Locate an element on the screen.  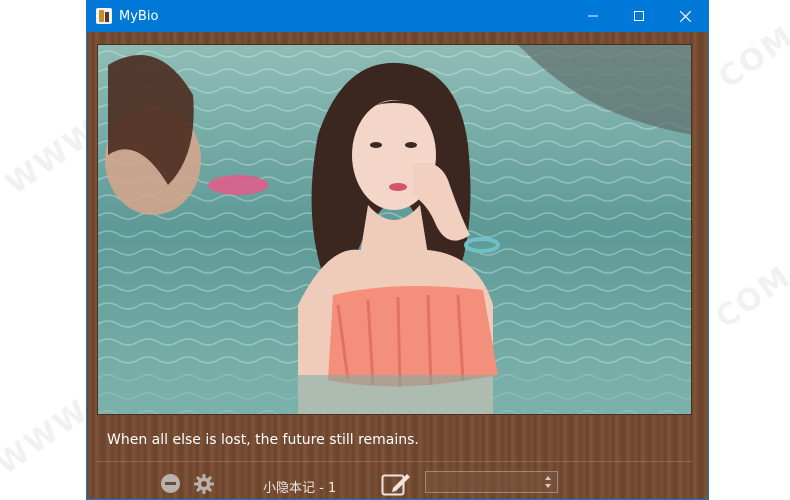
maximize-icon is located at coordinates (639, 16).